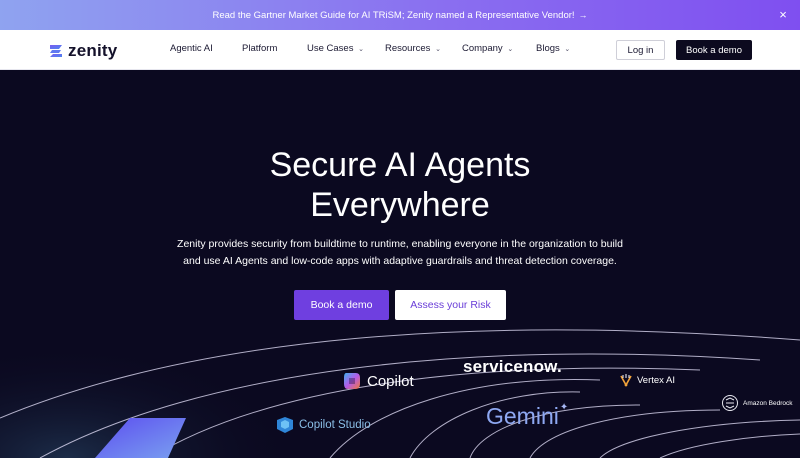 This screenshot has width=800, height=458. What do you see at coordinates (714, 50) in the screenshot?
I see `book-demo-nav-button: Book a demo` at bounding box center [714, 50].